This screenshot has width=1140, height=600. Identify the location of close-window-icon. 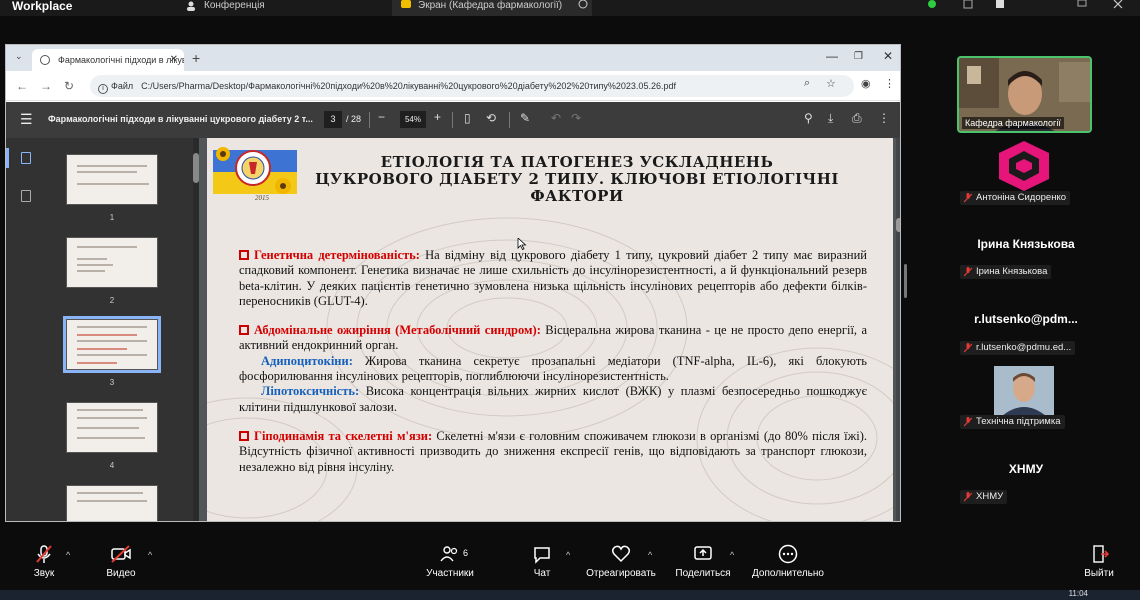
(1118, 5).